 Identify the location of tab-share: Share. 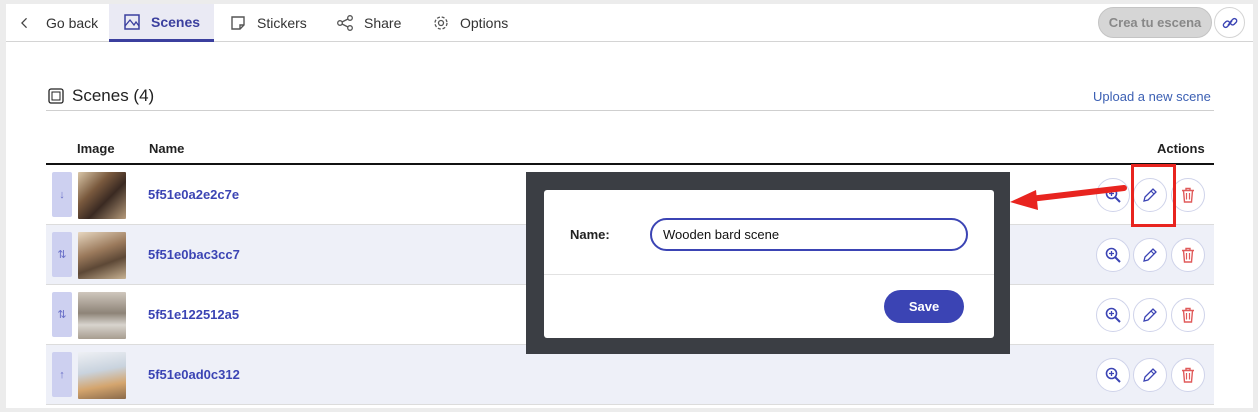
(376, 23).